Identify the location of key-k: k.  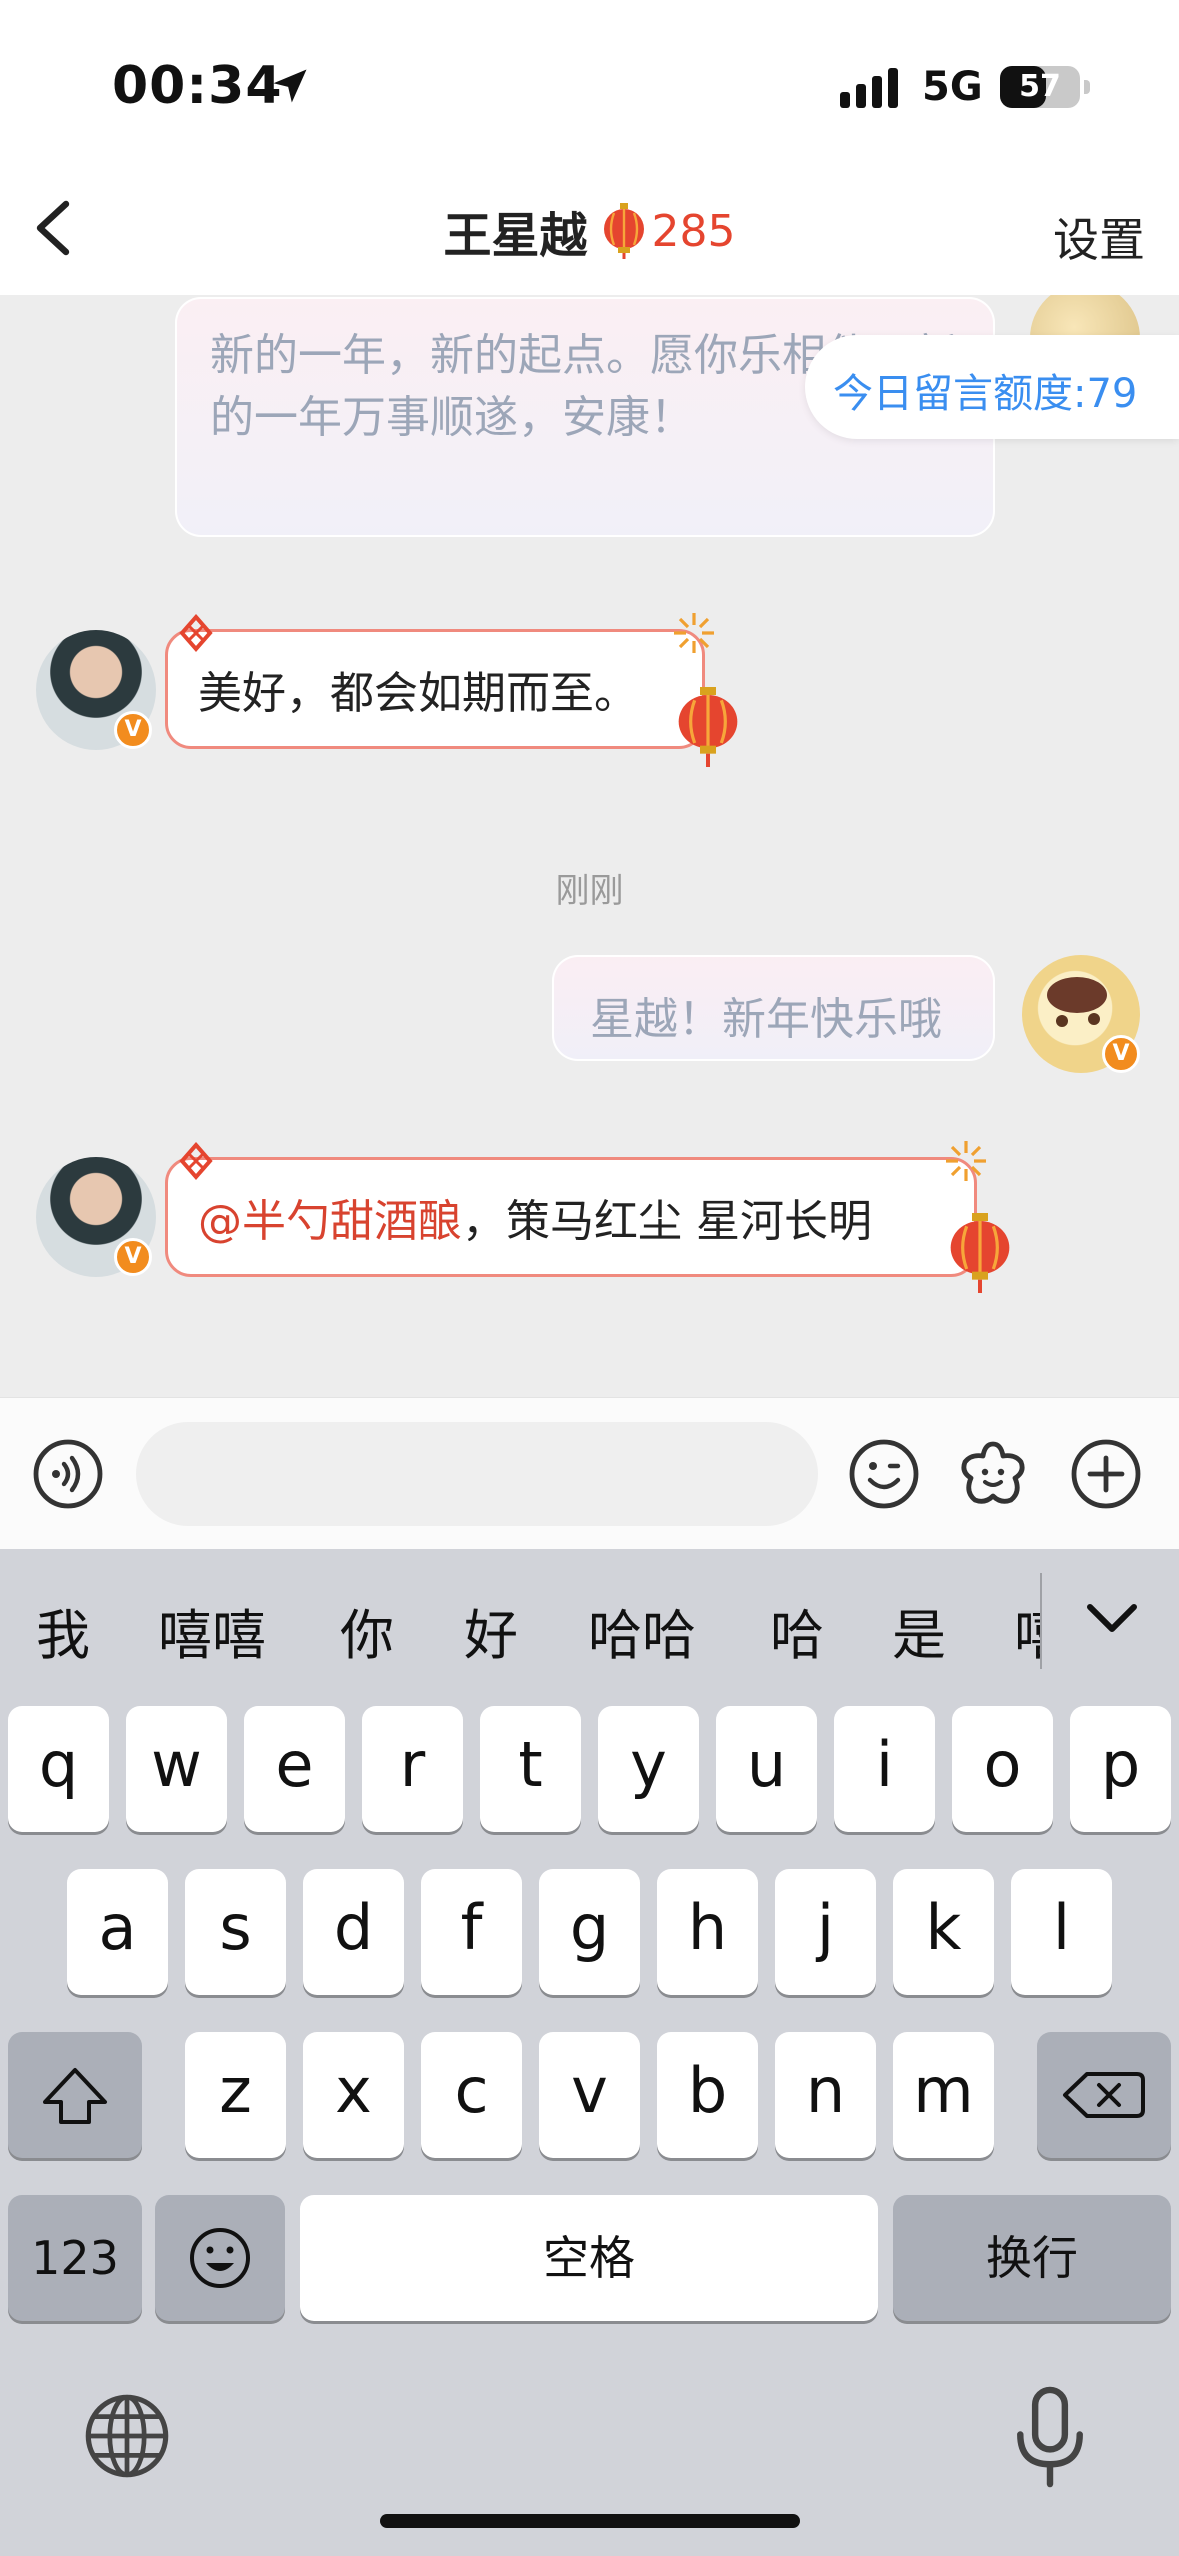
(943, 1932).